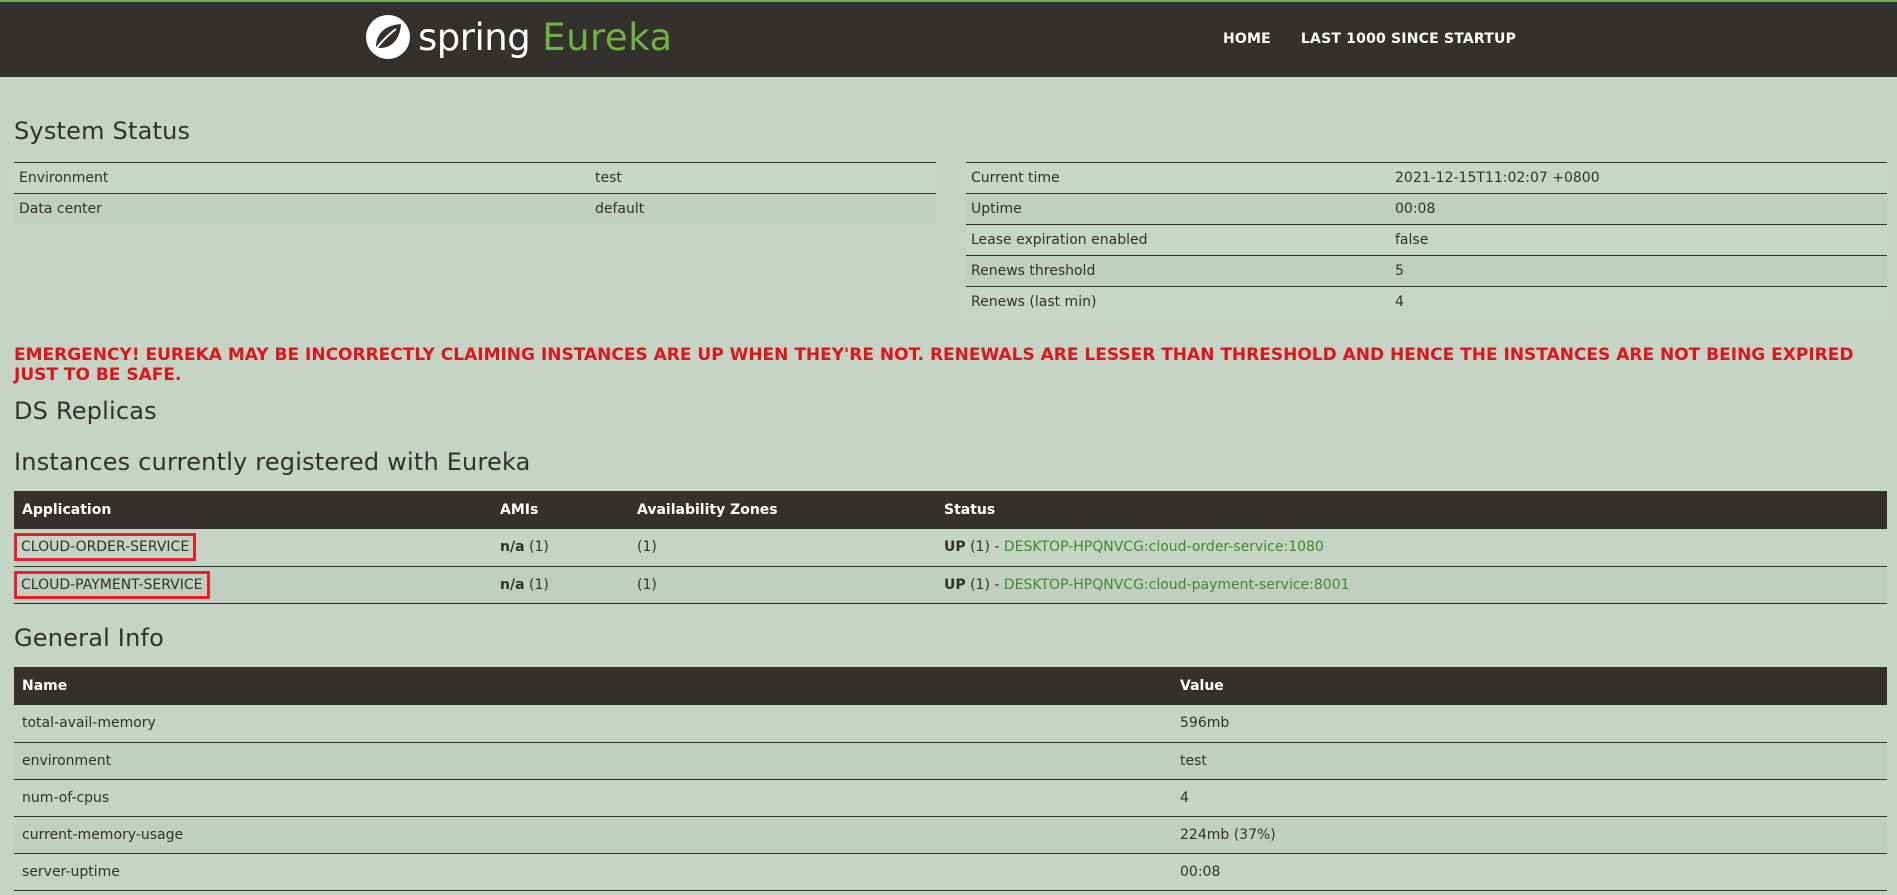  I want to click on column-header-amis: AMIs, so click(560, 510).